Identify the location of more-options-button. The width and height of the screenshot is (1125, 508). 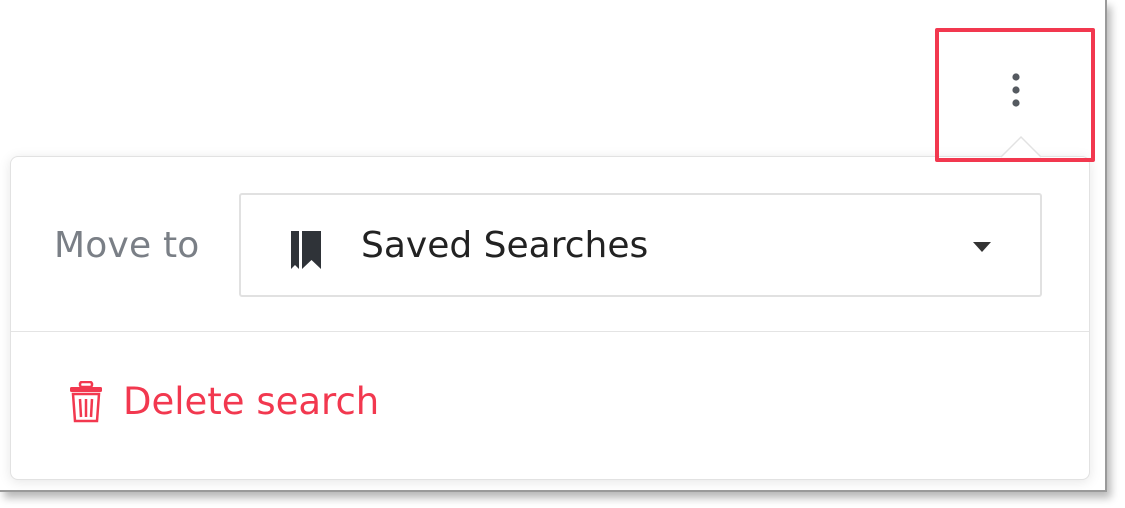
(1016, 90).